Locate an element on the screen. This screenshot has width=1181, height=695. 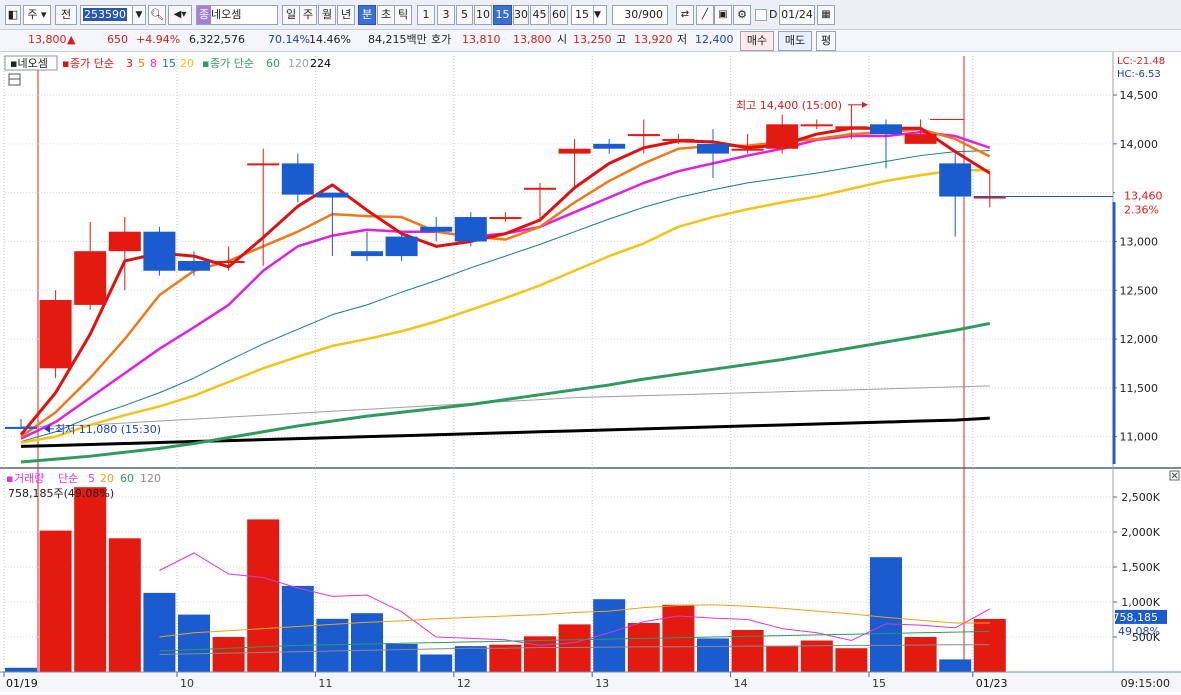
interval-button-10: 10 is located at coordinates (483, 15).